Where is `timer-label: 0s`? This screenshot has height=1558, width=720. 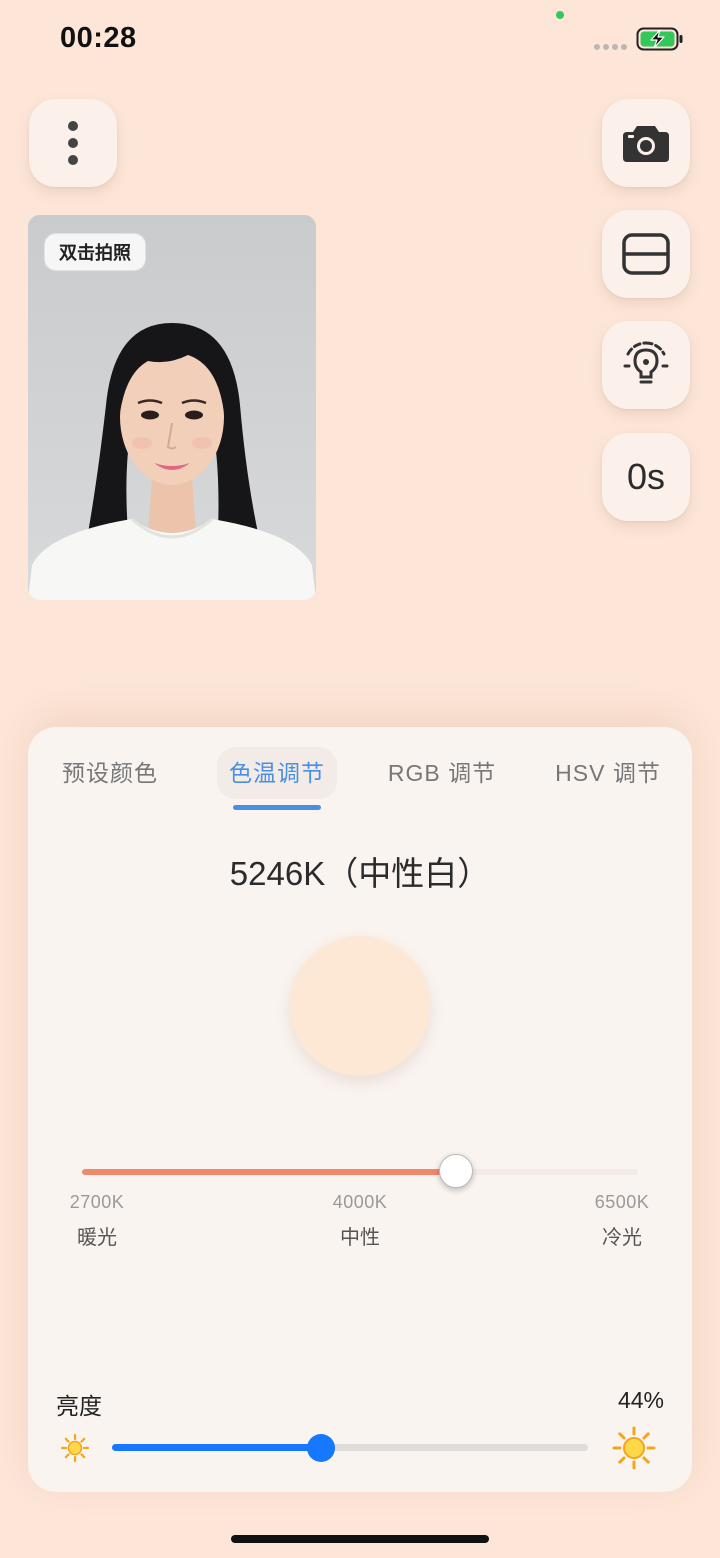 timer-label: 0s is located at coordinates (646, 476).